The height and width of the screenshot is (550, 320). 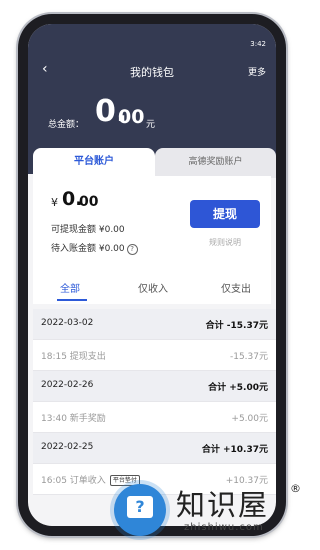 What do you see at coordinates (295, 488) in the screenshot?
I see `registered-mark: ®` at bounding box center [295, 488].